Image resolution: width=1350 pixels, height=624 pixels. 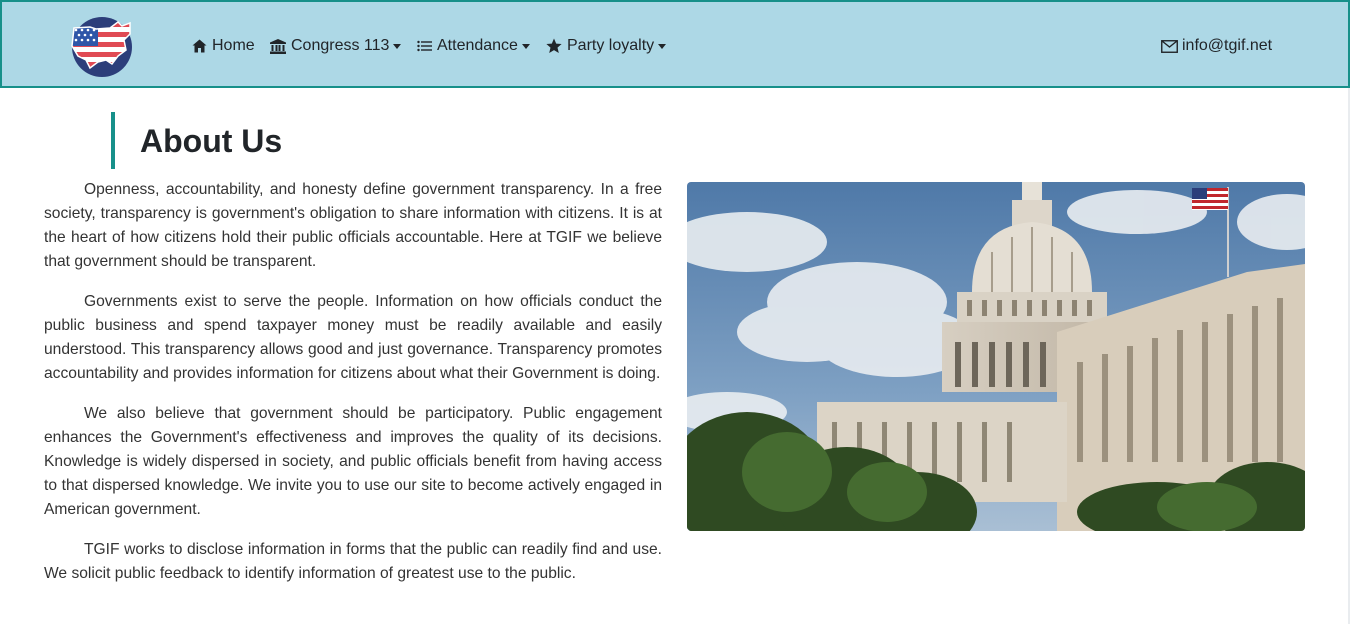 I want to click on home-icon, so click(x=199, y=46).